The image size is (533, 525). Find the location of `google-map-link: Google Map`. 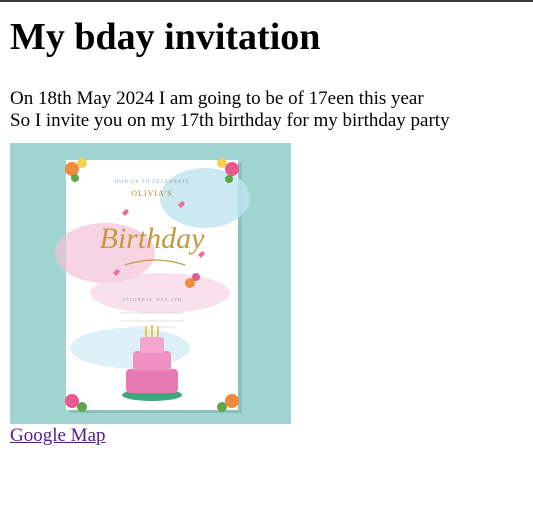

google-map-link: Google Map is located at coordinates (58, 436).